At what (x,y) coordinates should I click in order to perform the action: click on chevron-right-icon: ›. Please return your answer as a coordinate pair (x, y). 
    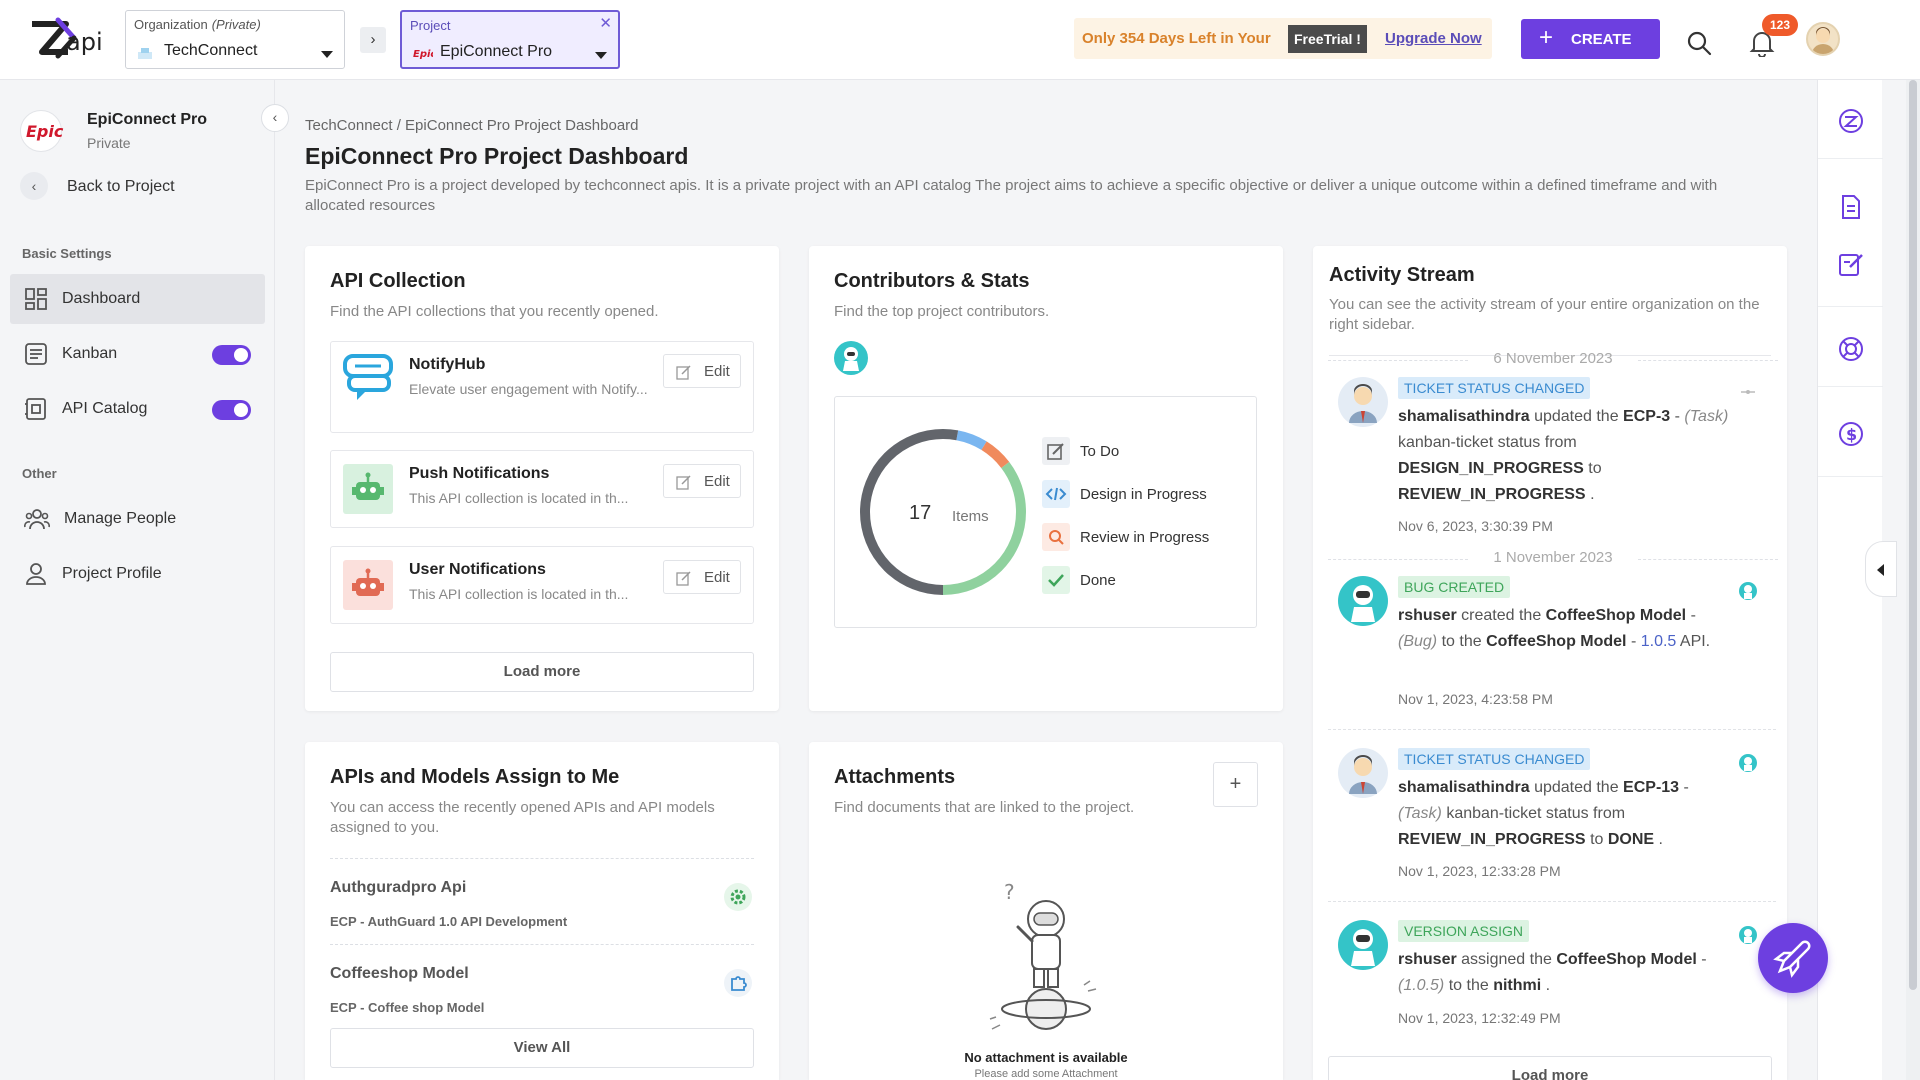
    Looking at the image, I should click on (373, 40).